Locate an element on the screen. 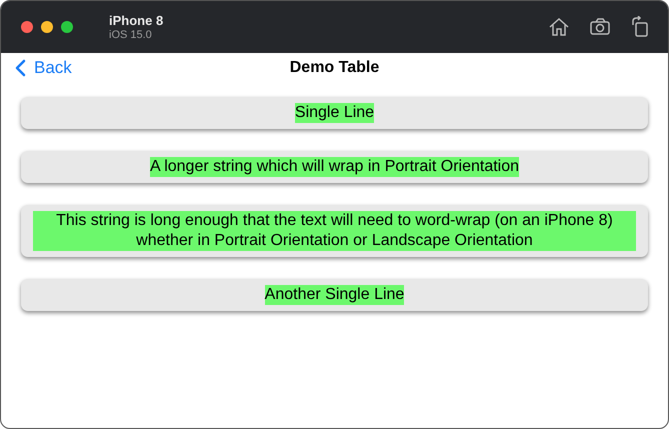  nav-title: Demo Table is located at coordinates (335, 68).